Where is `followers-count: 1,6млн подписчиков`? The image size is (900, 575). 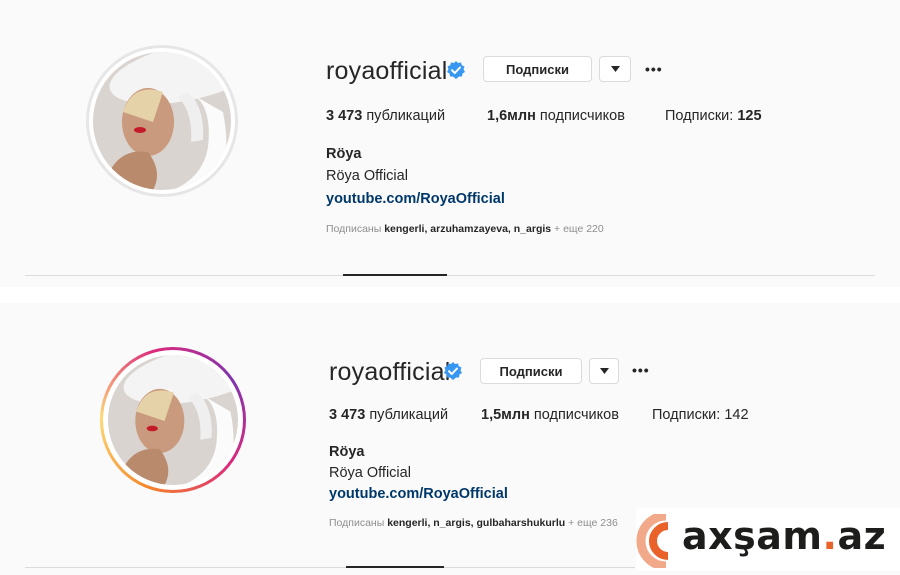 followers-count: 1,6млн подписчиков is located at coordinates (556, 116).